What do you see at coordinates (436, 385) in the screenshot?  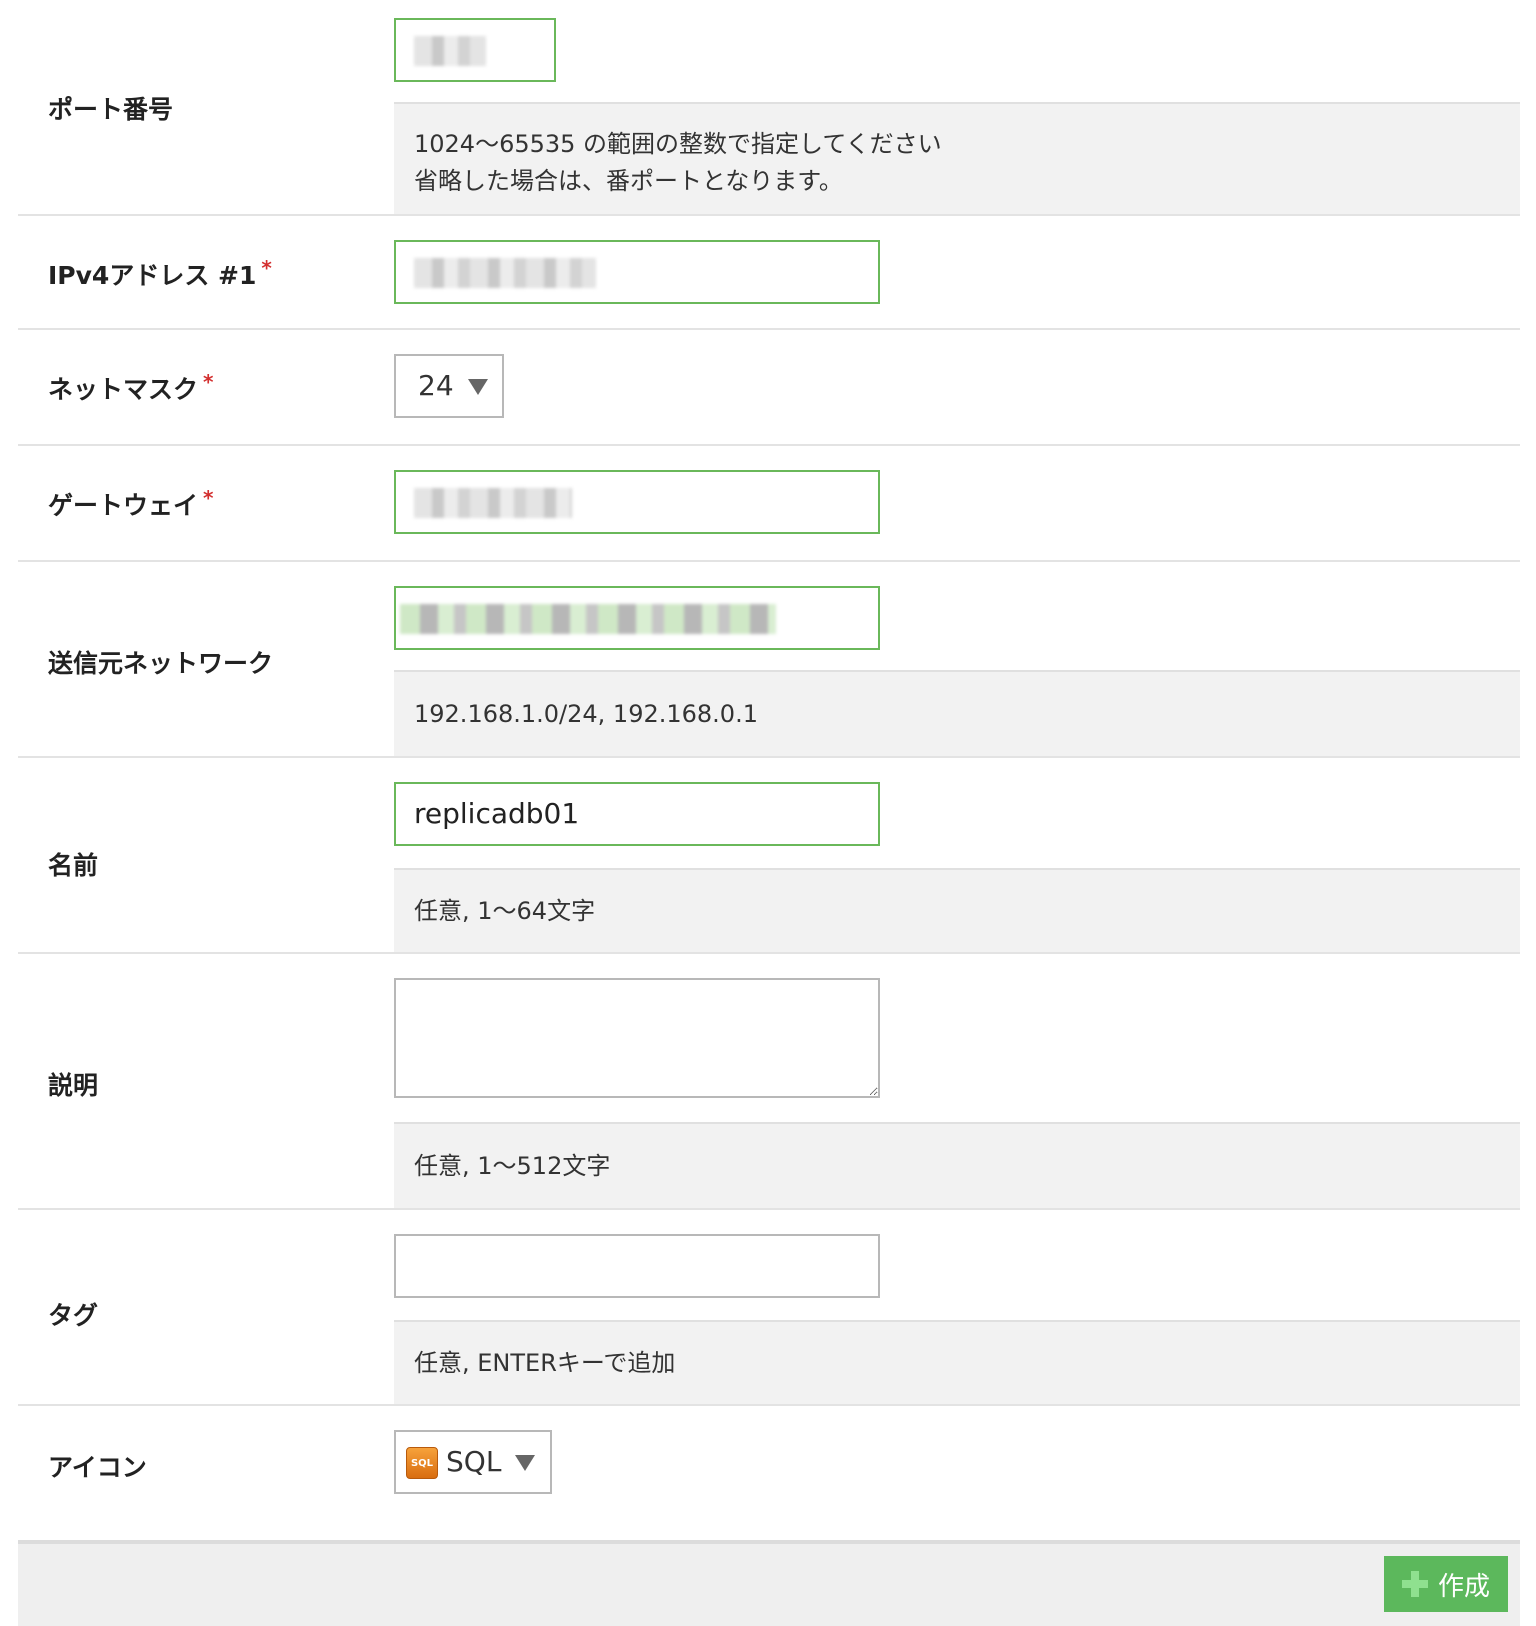 I see `netmask-selected-value: 24` at bounding box center [436, 385].